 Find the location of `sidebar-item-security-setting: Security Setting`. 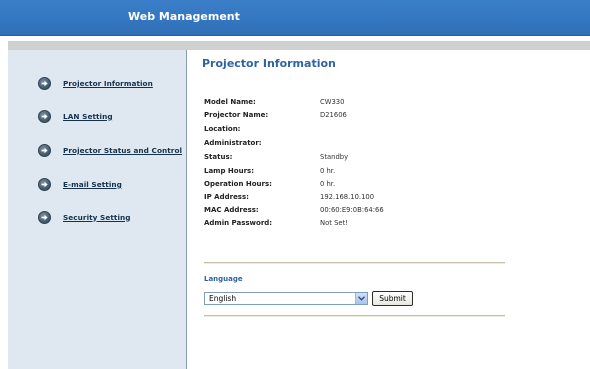

sidebar-item-security-setting: Security Setting is located at coordinates (84, 217).